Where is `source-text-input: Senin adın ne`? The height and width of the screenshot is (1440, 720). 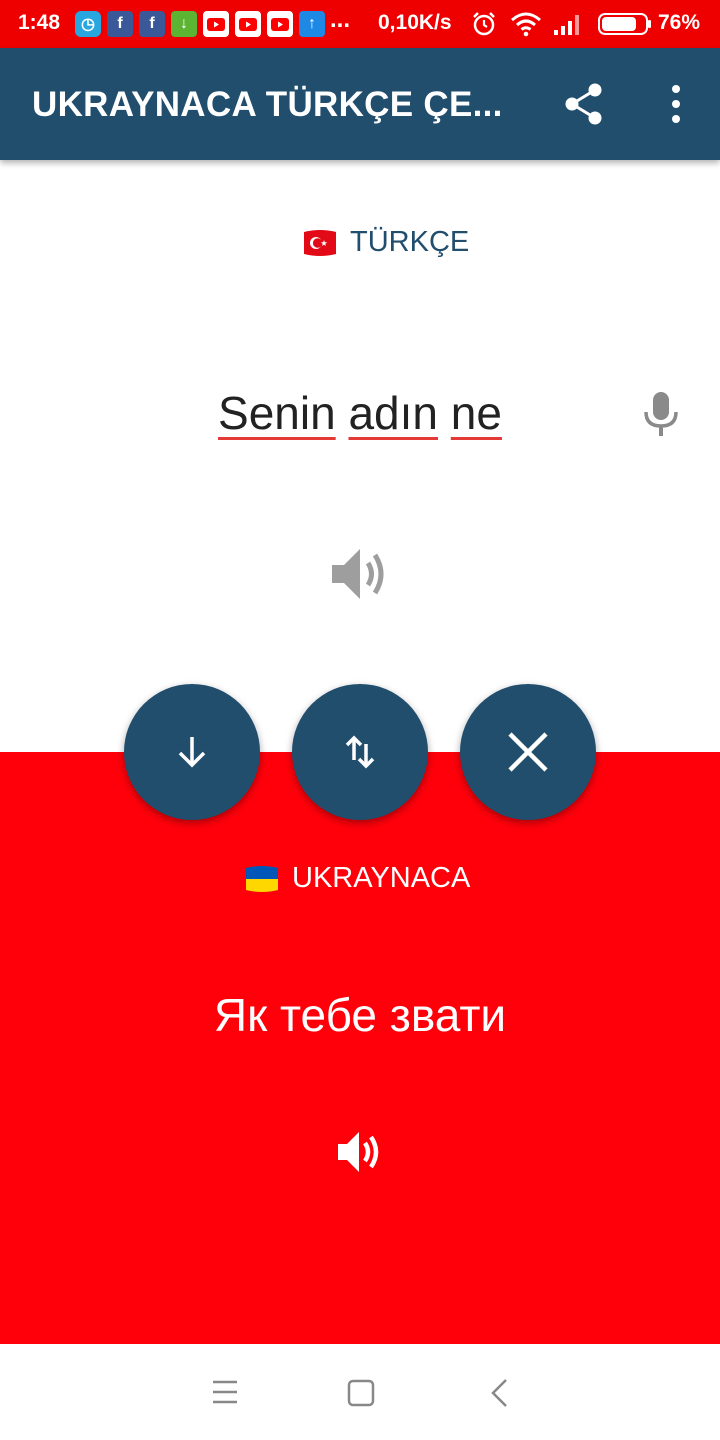 source-text-input: Senin adın ne is located at coordinates (360, 413).